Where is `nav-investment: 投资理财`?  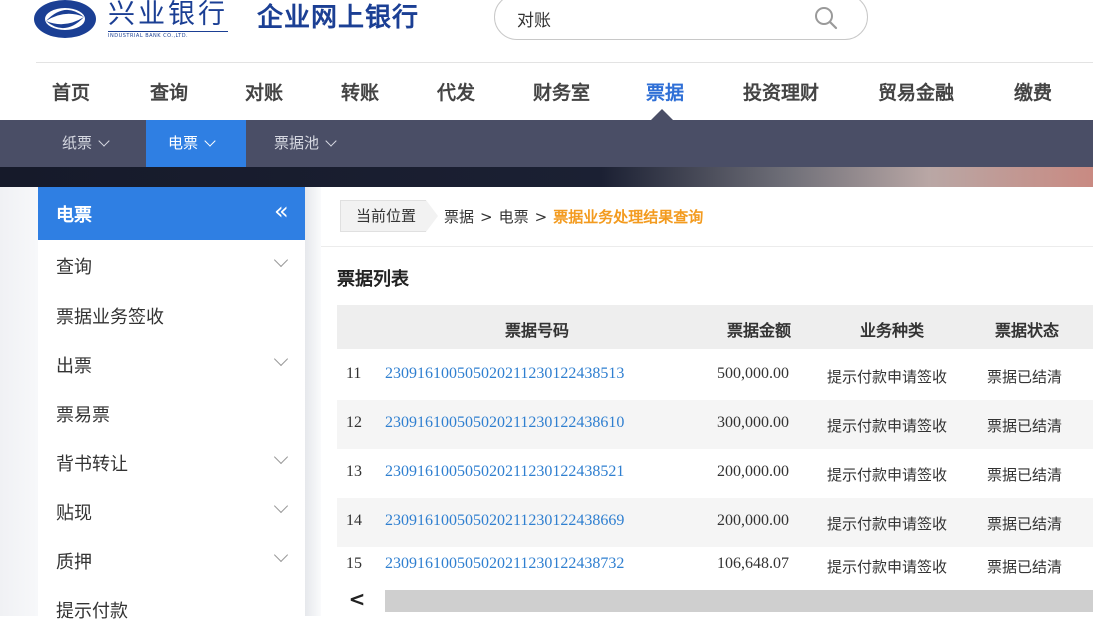
nav-investment: 投资理财 is located at coordinates (781, 91).